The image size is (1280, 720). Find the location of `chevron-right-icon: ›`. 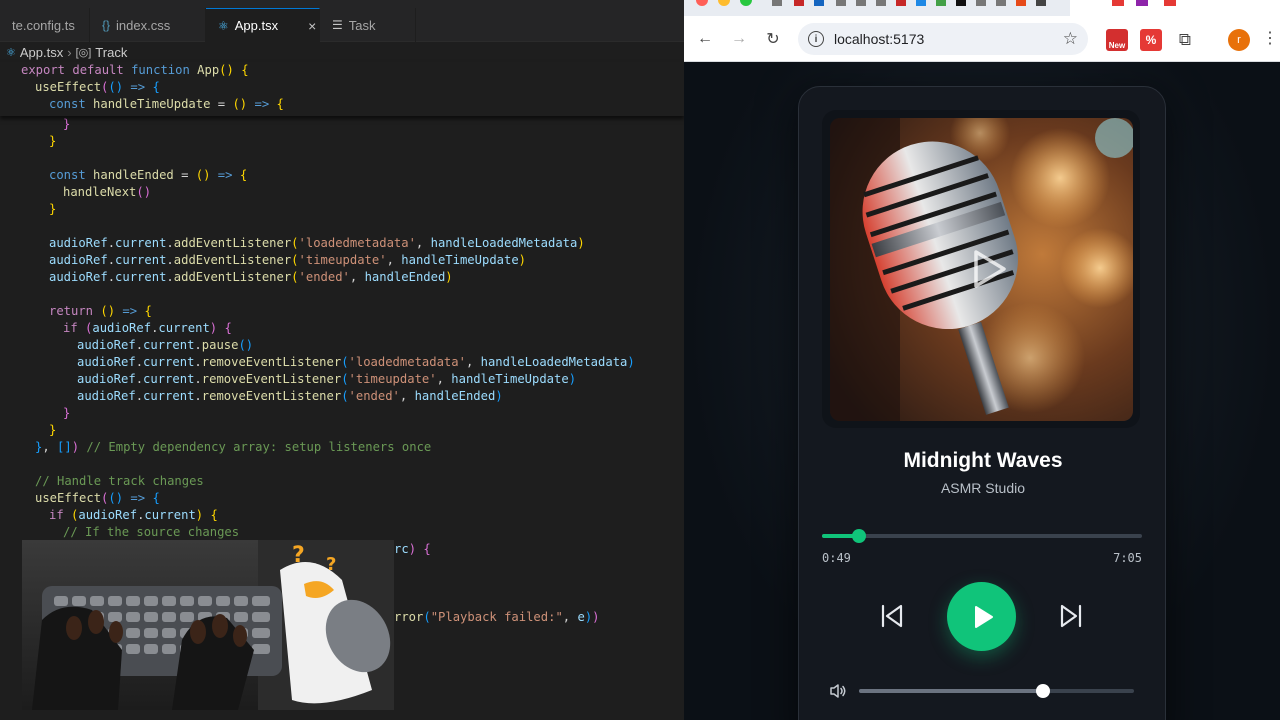

chevron-right-icon: › is located at coordinates (69, 52).